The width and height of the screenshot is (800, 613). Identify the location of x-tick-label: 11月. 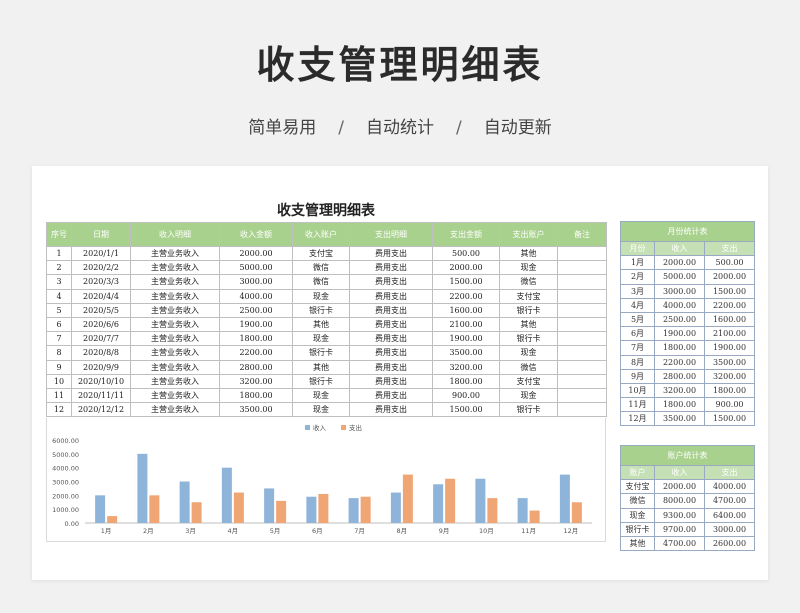
(528, 531).